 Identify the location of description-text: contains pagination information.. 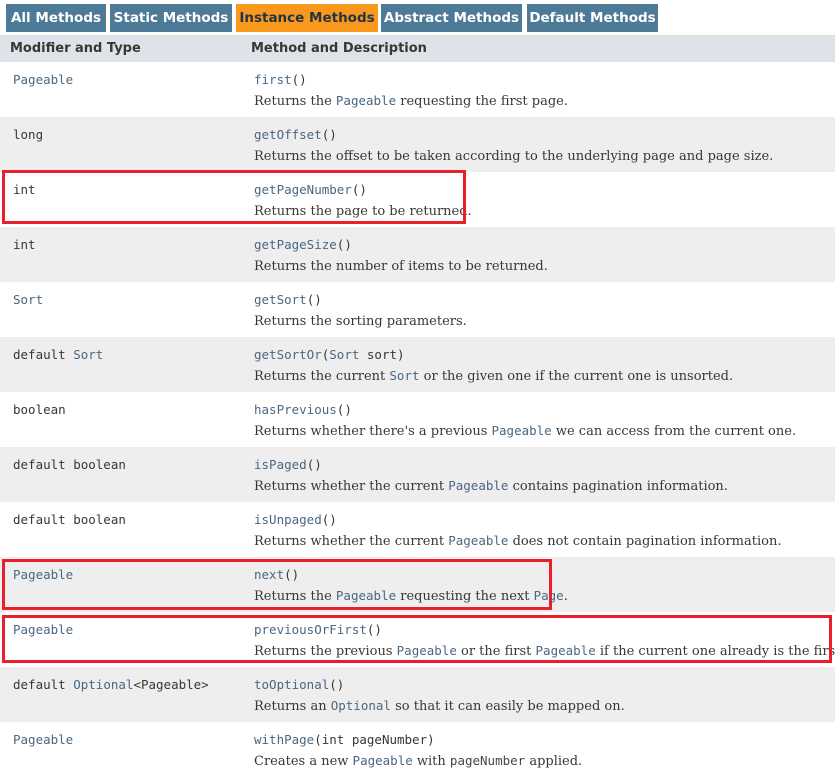
(618, 486).